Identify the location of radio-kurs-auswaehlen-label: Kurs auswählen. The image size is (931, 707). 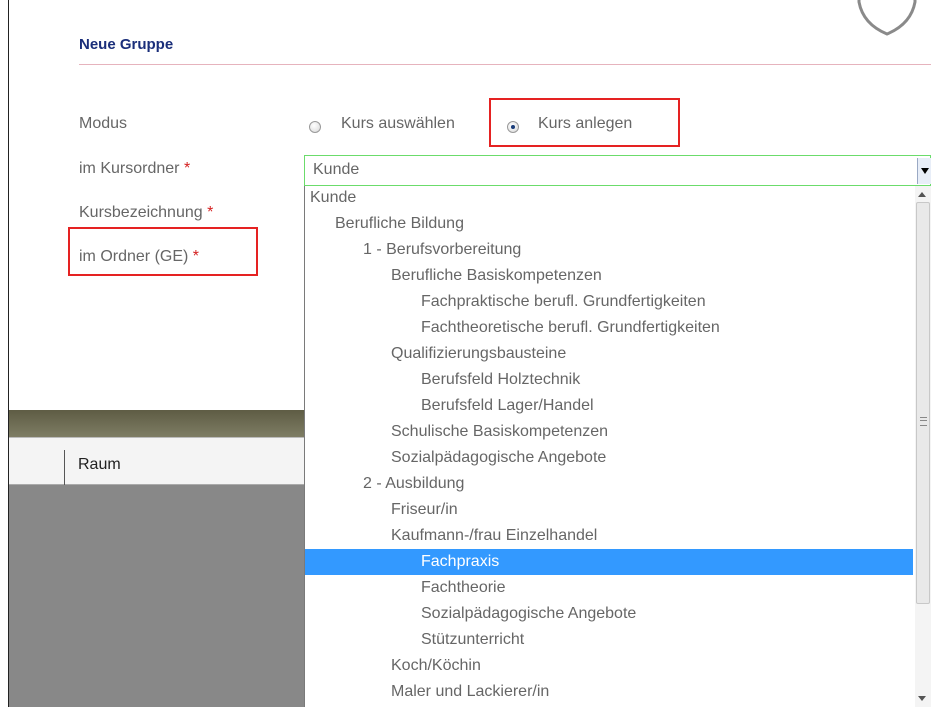
(398, 124).